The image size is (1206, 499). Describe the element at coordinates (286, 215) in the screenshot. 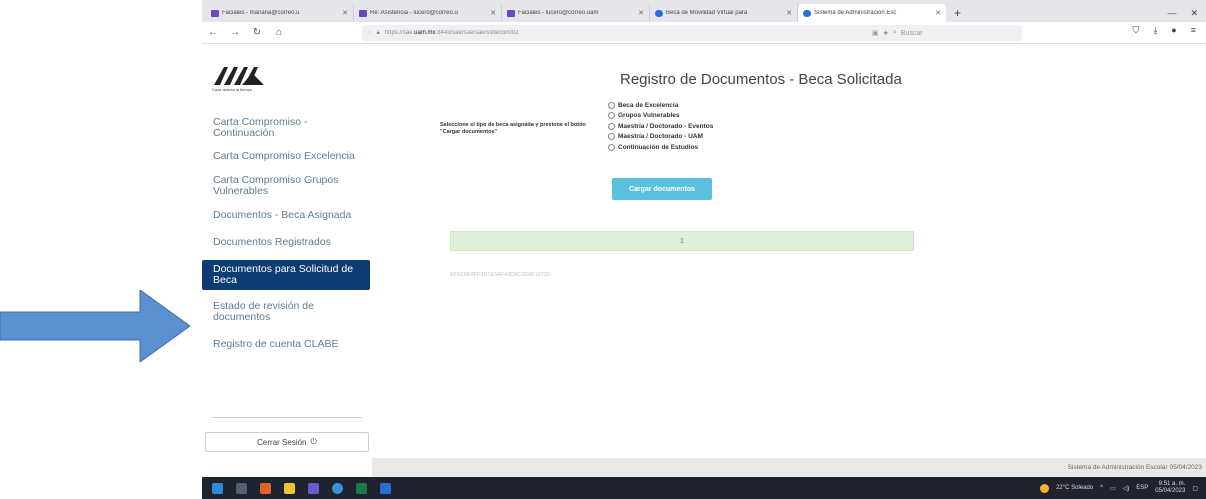

I see `sidebar-item-documentos-asignada: Documentos - Beca Asignada` at that location.